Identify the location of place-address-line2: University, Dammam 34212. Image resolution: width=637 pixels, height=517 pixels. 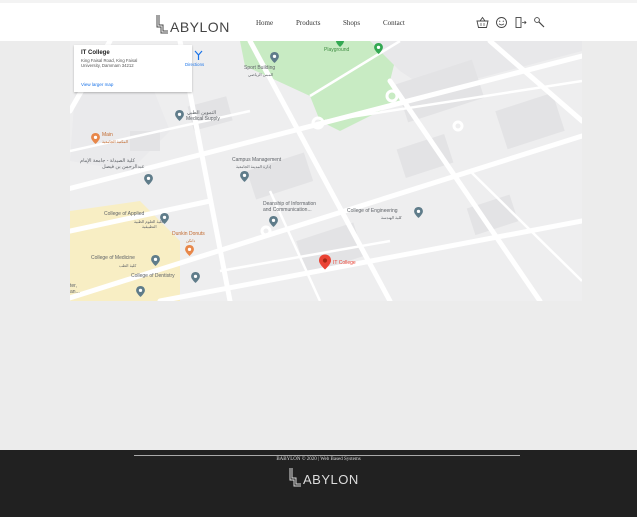
(107, 65).